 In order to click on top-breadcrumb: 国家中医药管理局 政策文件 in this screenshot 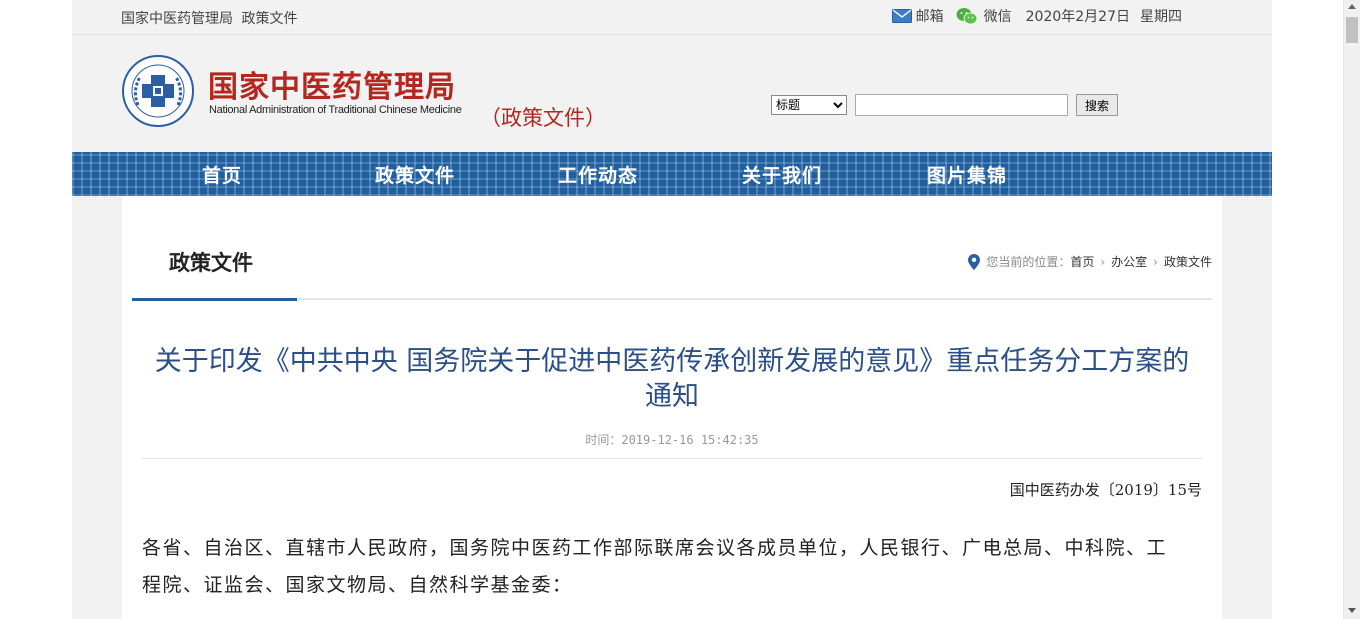, I will do `click(211, 18)`.